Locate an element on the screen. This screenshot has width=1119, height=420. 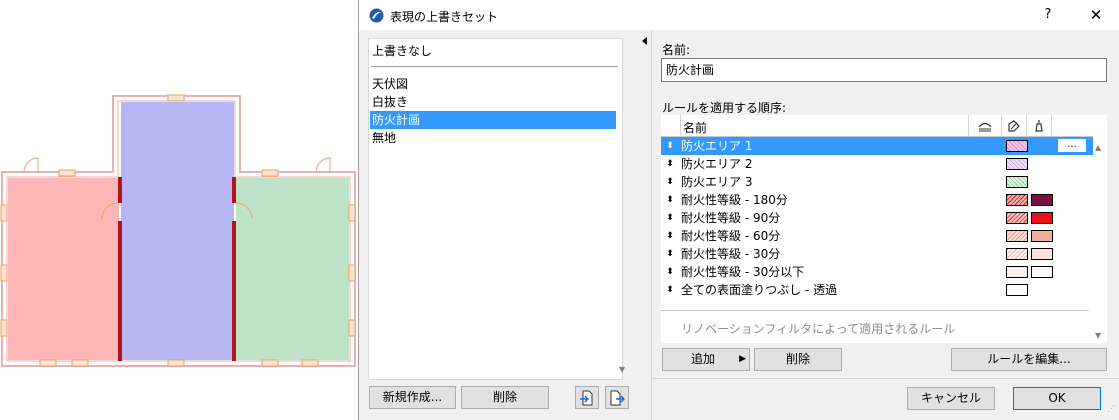
rule-row: ⬍ 耐火性等級 - 180分 is located at coordinates (877, 200).